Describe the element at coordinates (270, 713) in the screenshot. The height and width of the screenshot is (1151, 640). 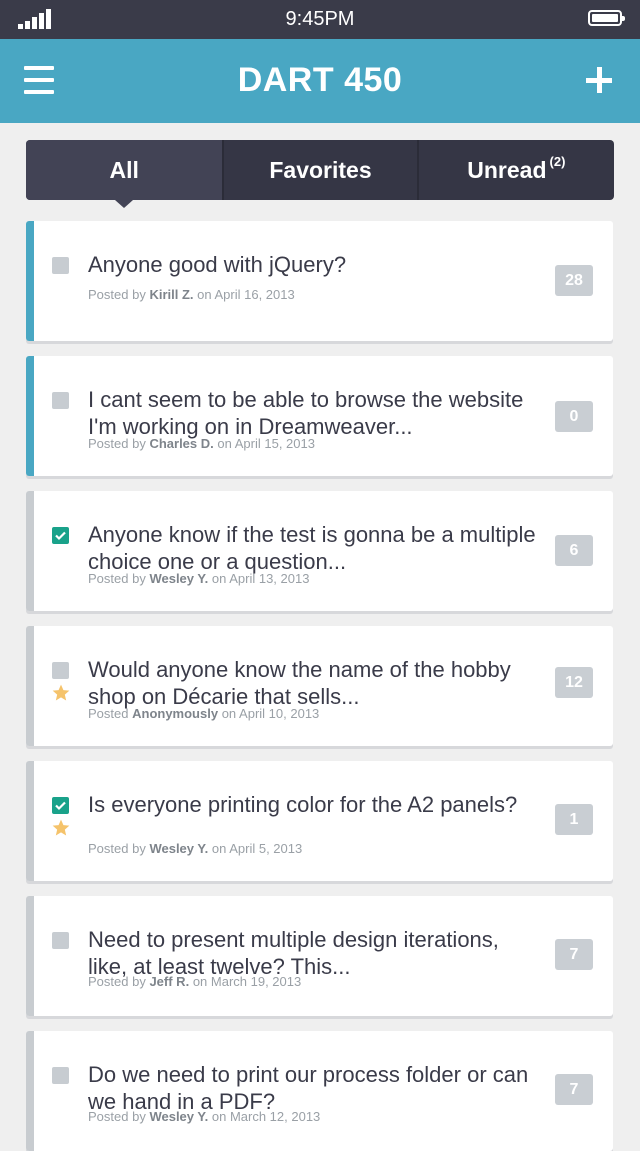
I see `post-date: on April 10, 2013` at that location.